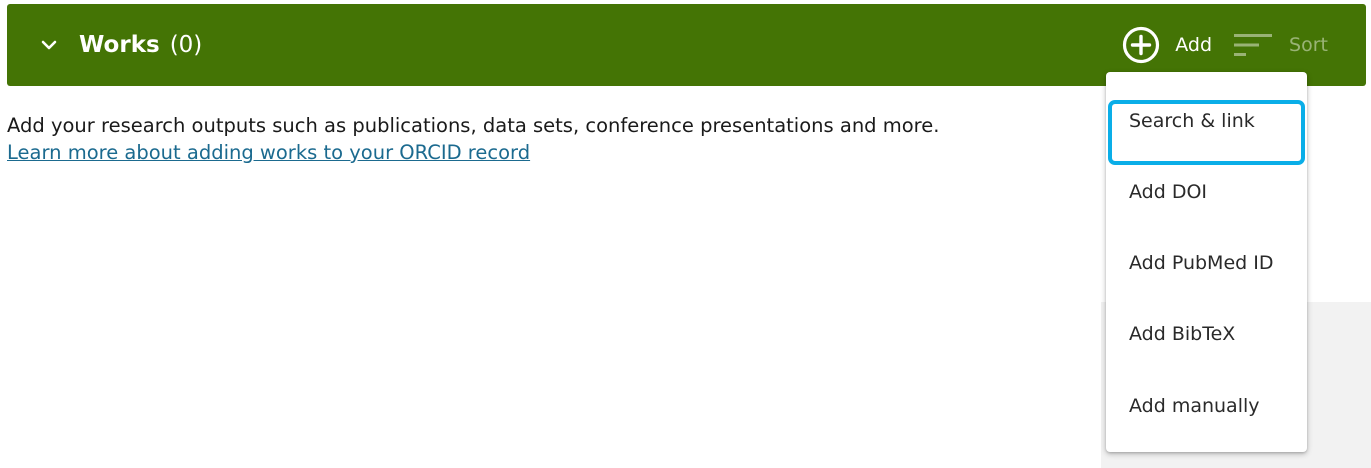  Describe the element at coordinates (1308, 45) in the screenshot. I see `sort-label: Sort` at that location.